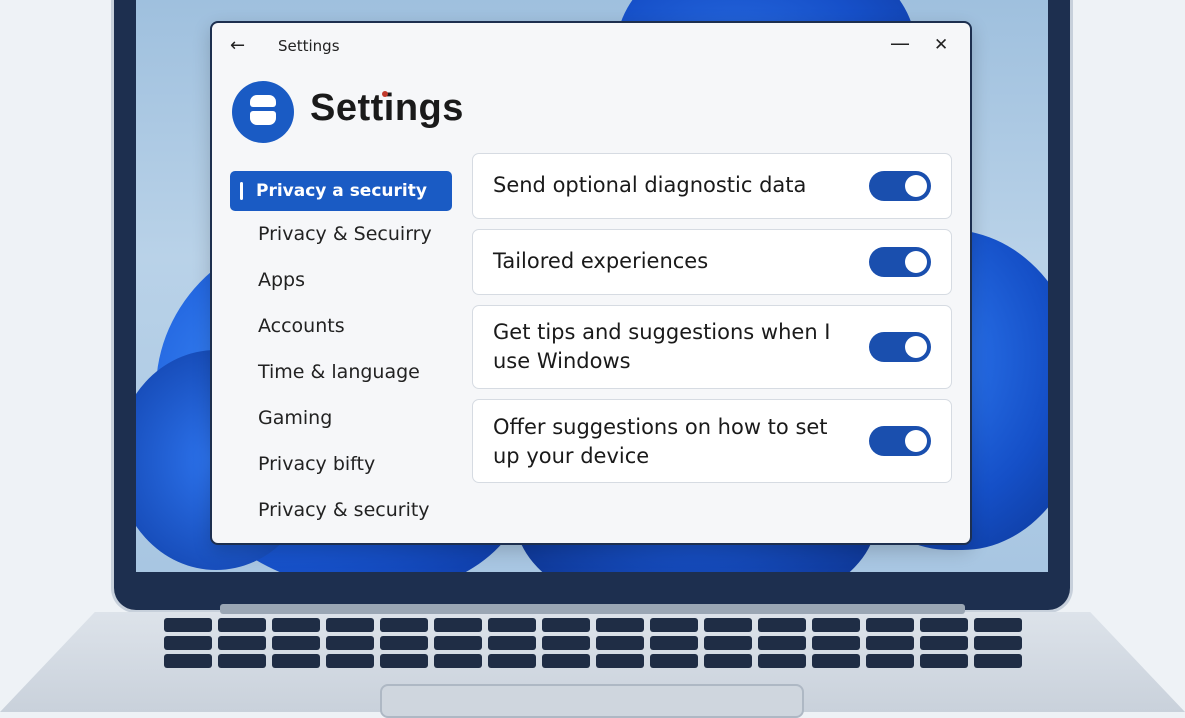 The image size is (1185, 718). I want to click on sidebar-item-time-language: Time & language, so click(341, 376).